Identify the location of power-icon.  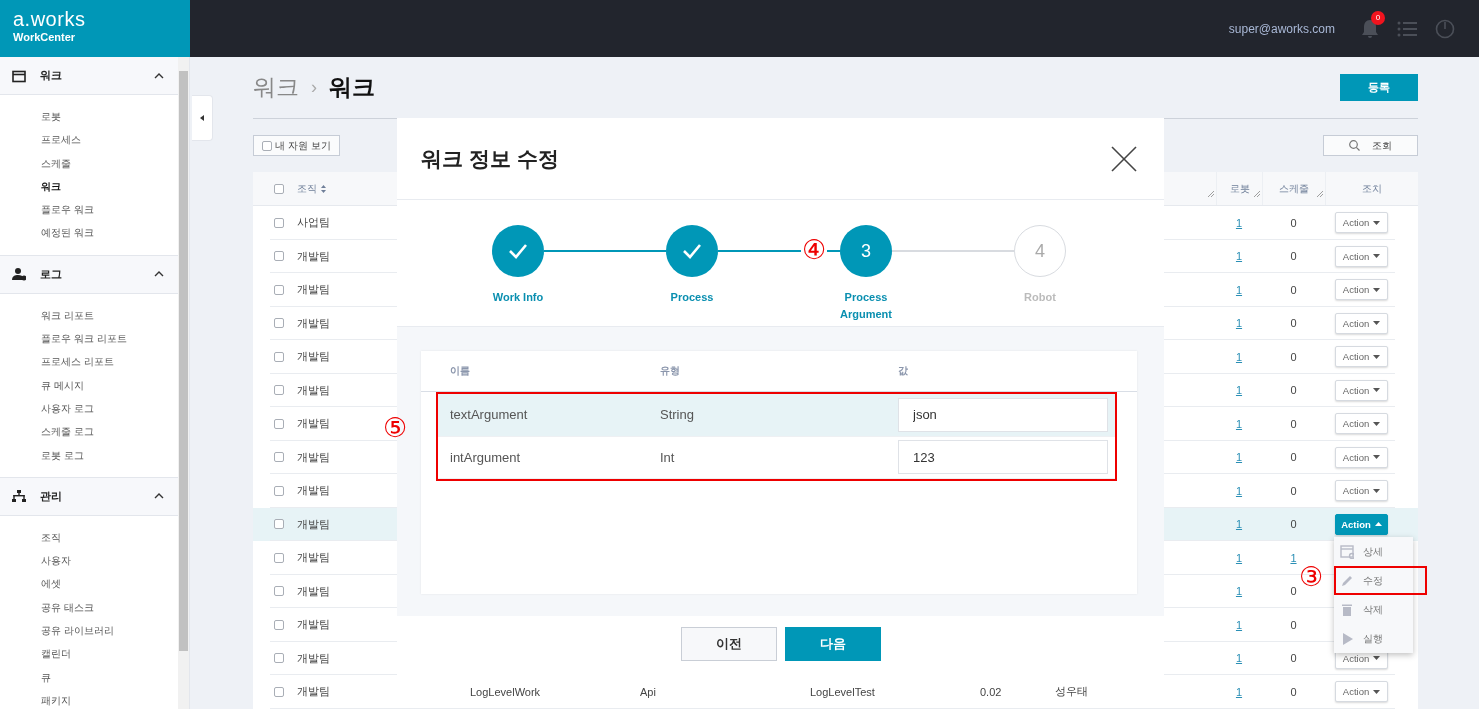
(1445, 28).